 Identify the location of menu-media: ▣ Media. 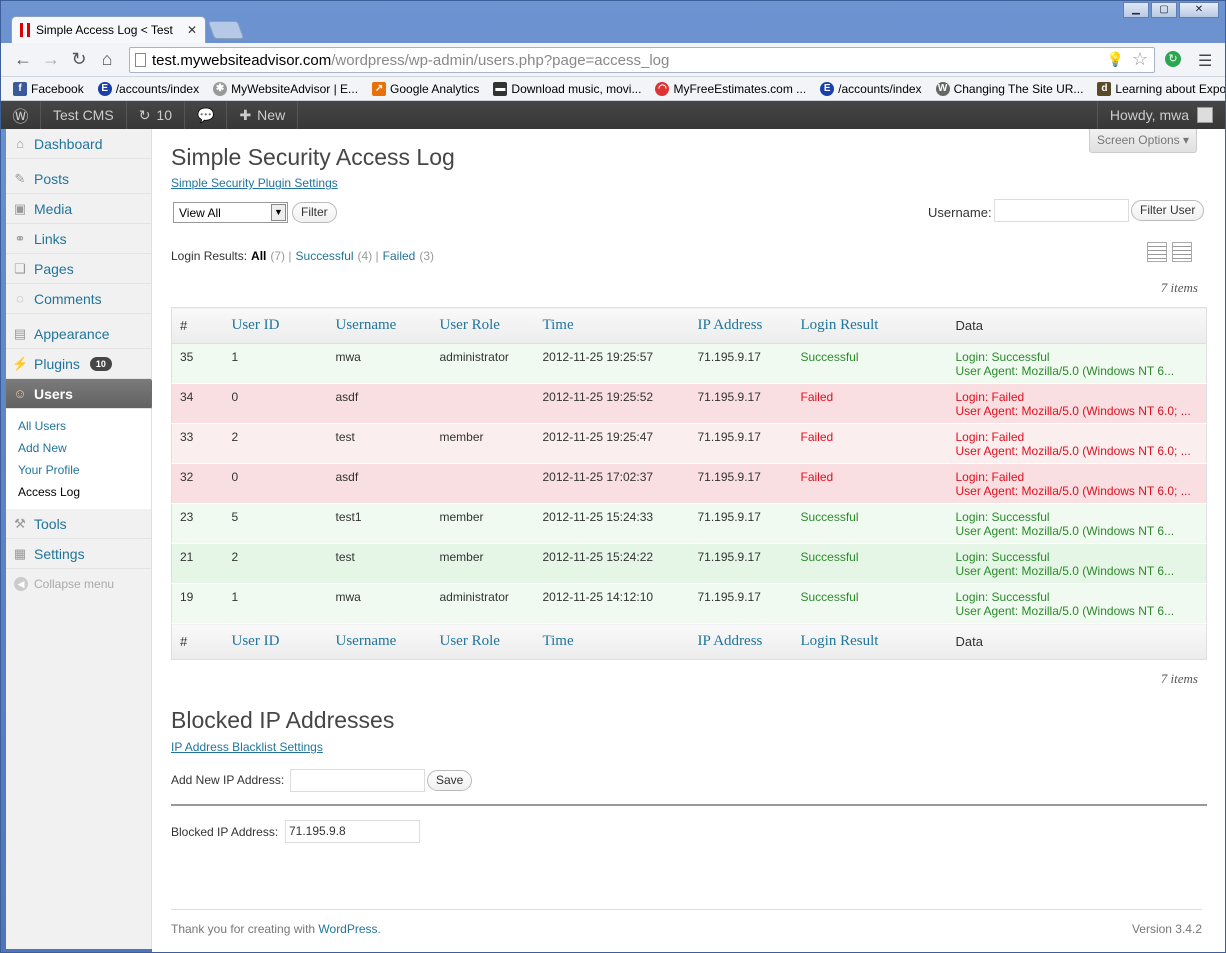
(78, 209).